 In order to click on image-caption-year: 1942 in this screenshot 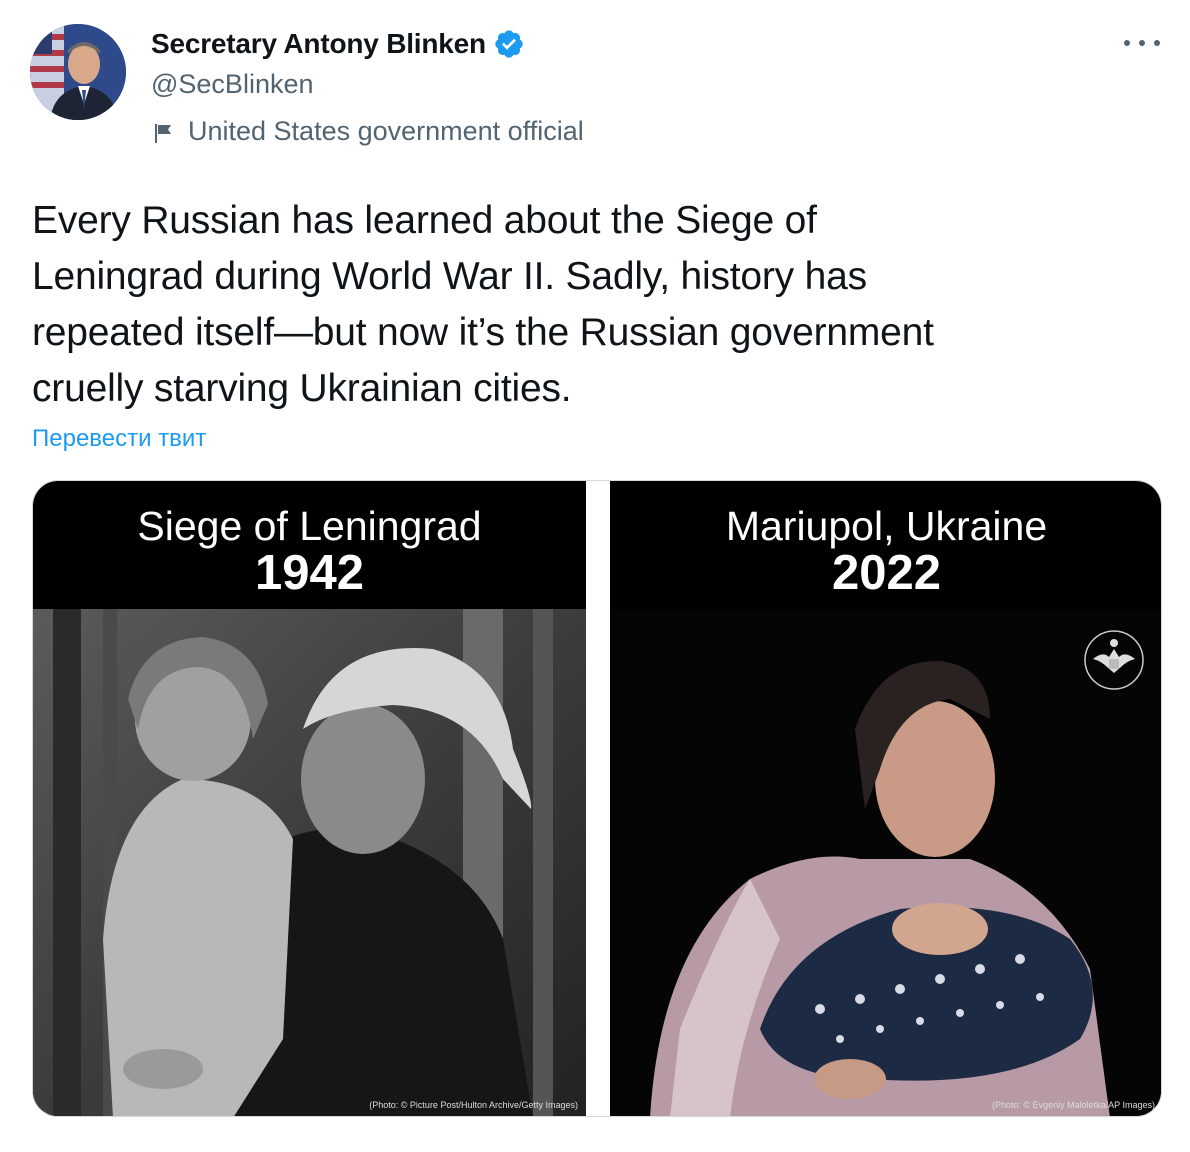, I will do `click(309, 573)`.